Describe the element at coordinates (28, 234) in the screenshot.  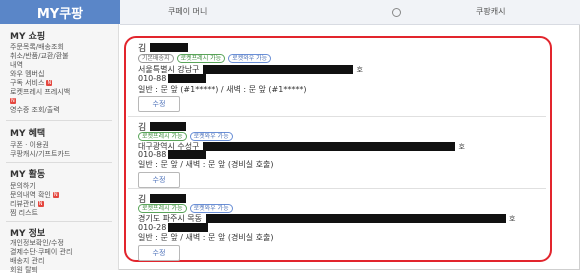
I see `section-title-my-info: MY 정보` at that location.